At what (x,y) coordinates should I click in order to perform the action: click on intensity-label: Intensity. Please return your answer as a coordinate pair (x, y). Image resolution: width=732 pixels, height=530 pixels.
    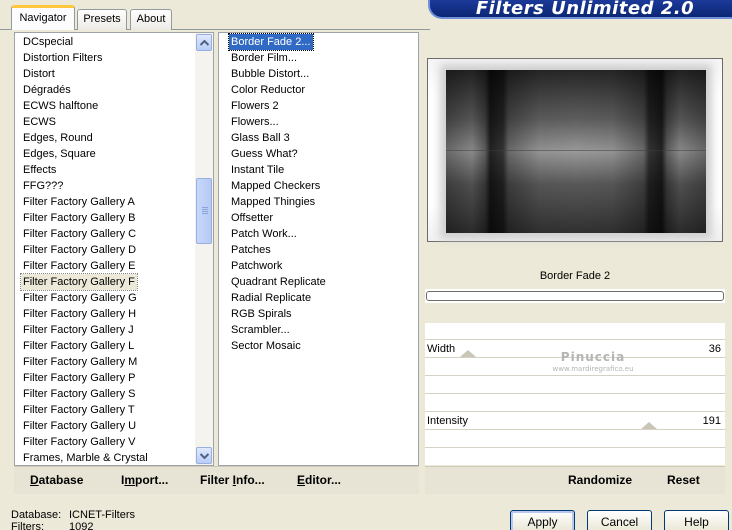
    Looking at the image, I should click on (447, 421).